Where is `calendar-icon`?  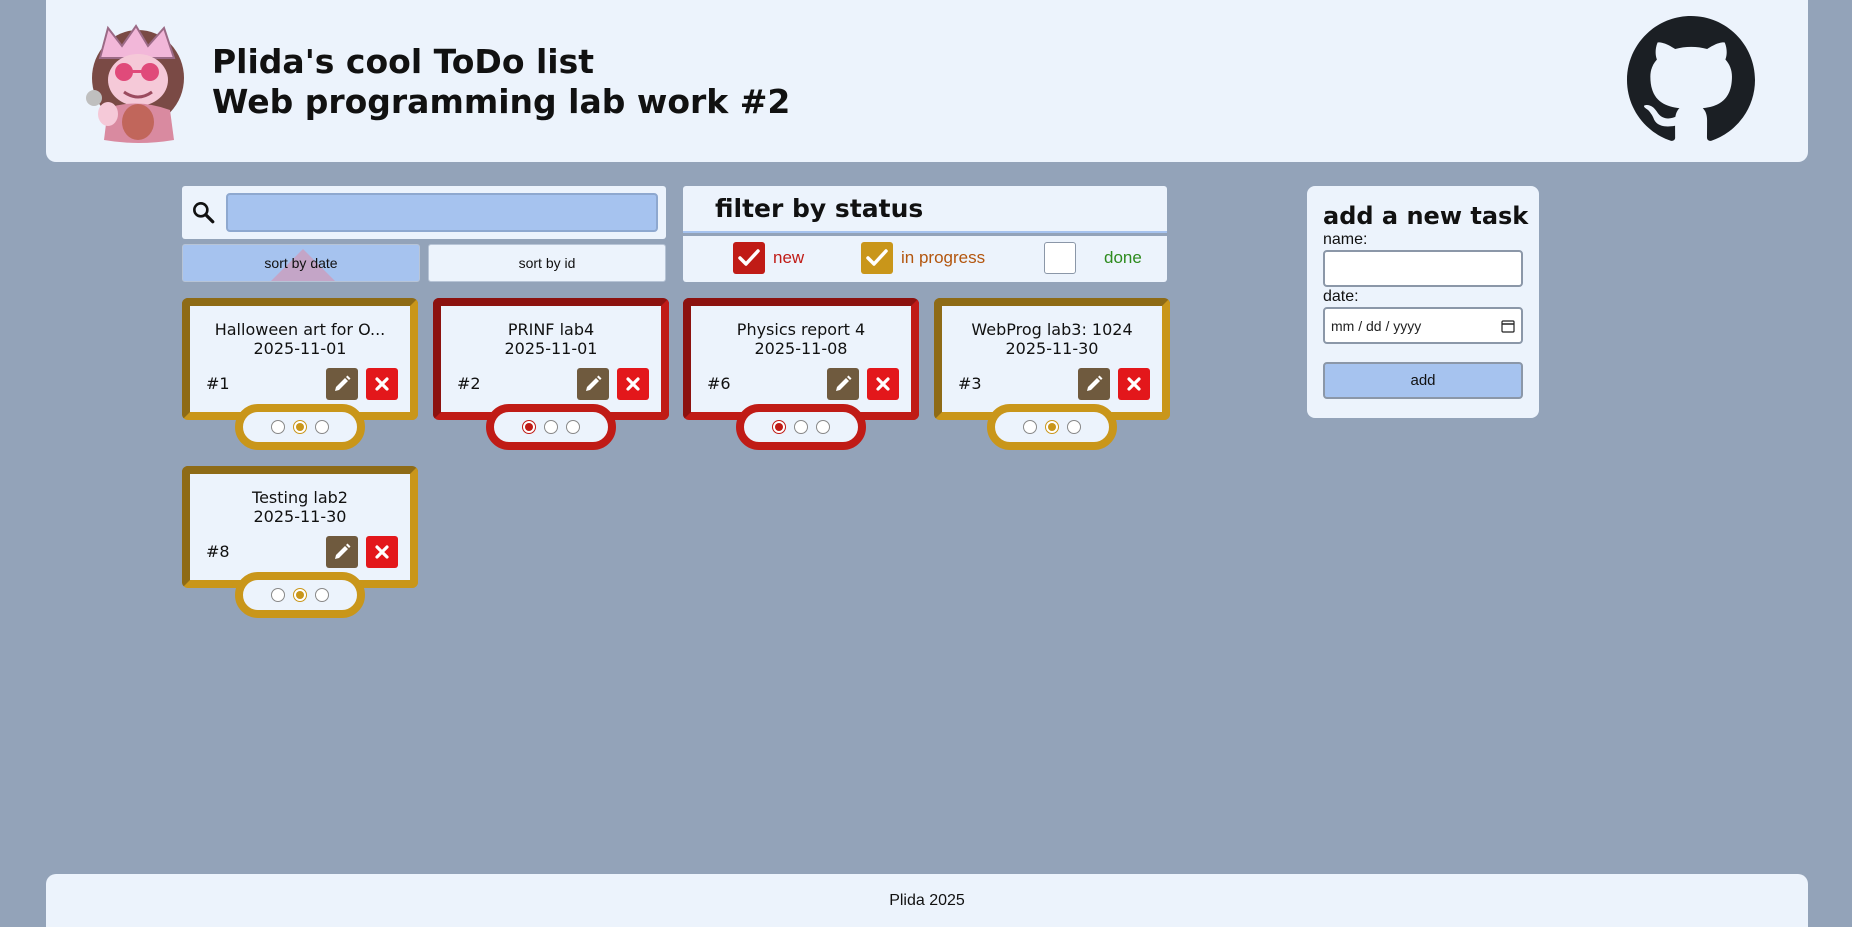 calendar-icon is located at coordinates (1508, 326).